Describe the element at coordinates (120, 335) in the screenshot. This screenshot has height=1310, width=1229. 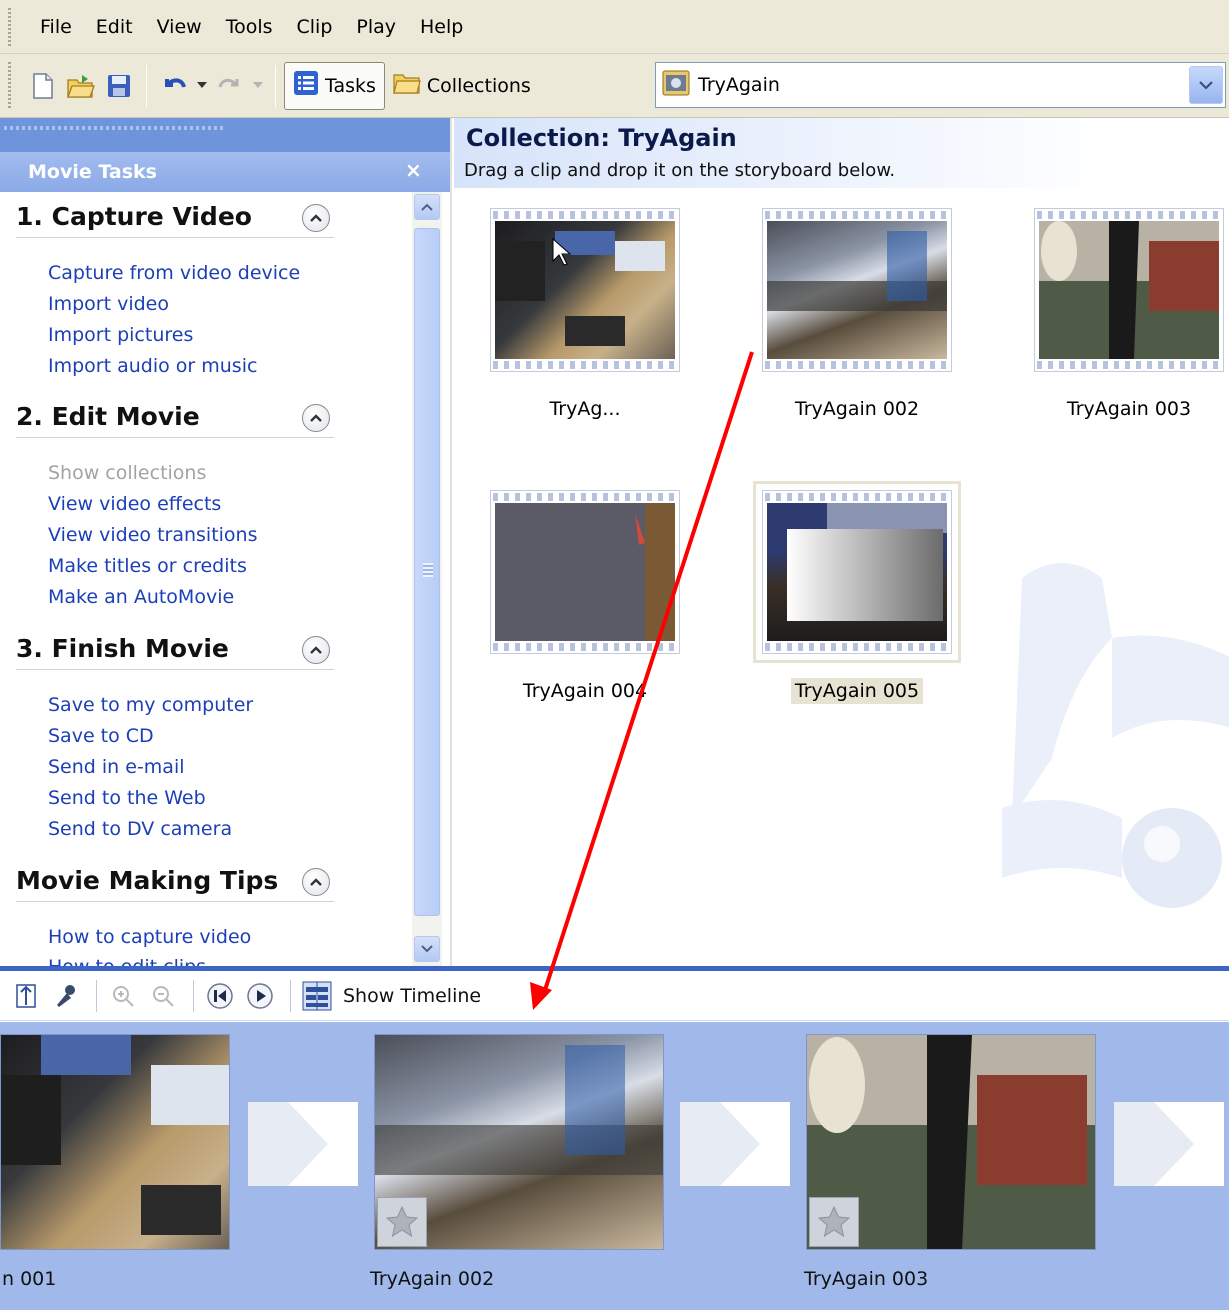
I see `link-import-pictures: Import pictures` at that location.